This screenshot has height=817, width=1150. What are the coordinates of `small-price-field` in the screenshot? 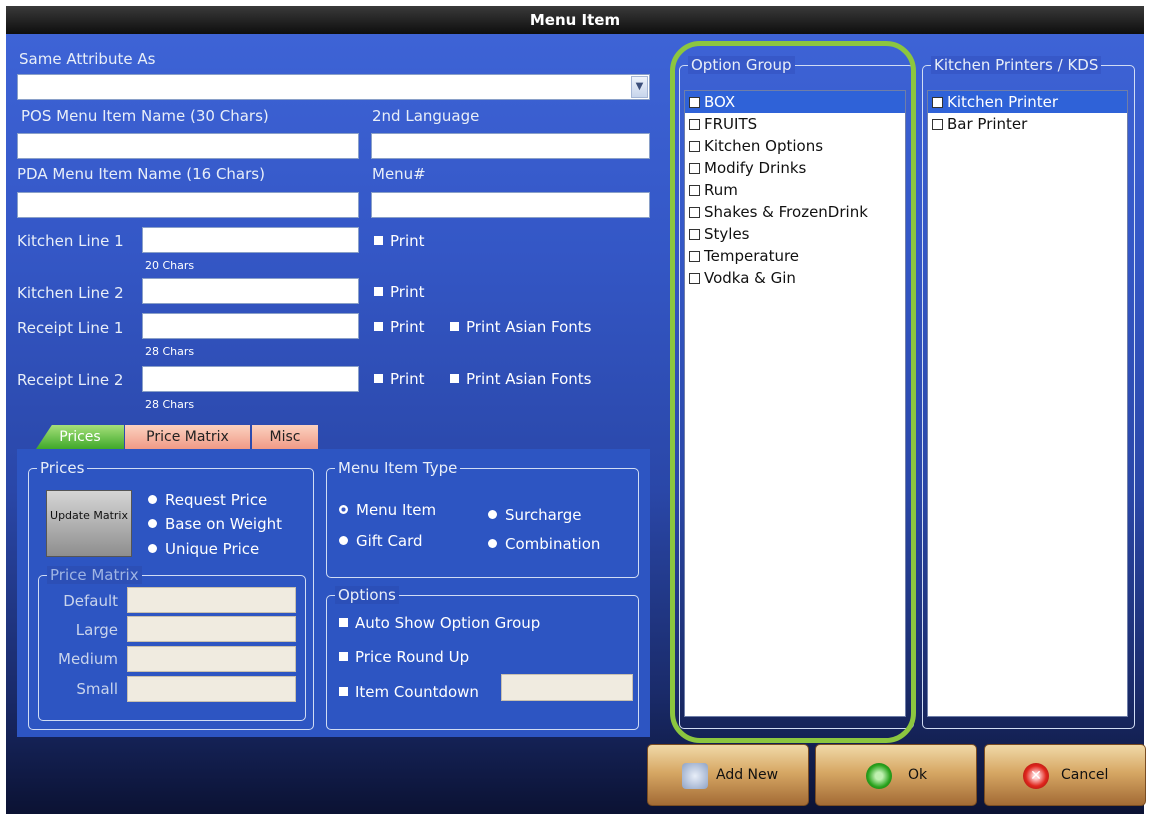 It's located at (211, 689).